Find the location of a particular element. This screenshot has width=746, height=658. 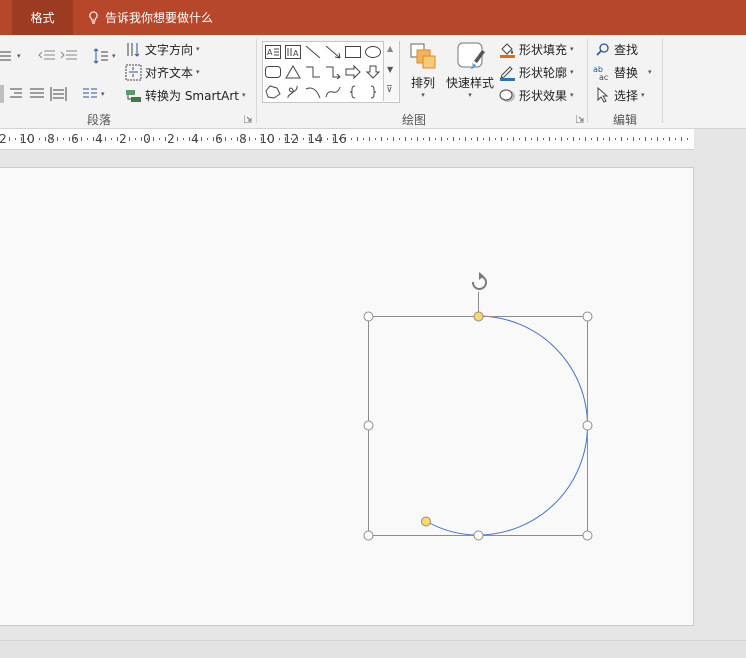

drawing-launcher-icon is located at coordinates (580, 119).